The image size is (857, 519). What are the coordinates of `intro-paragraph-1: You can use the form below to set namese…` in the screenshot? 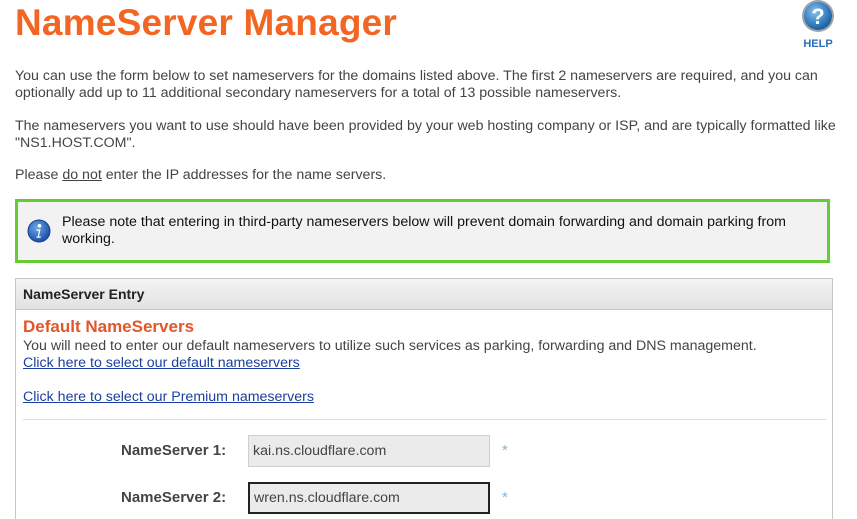 It's located at (416, 84).